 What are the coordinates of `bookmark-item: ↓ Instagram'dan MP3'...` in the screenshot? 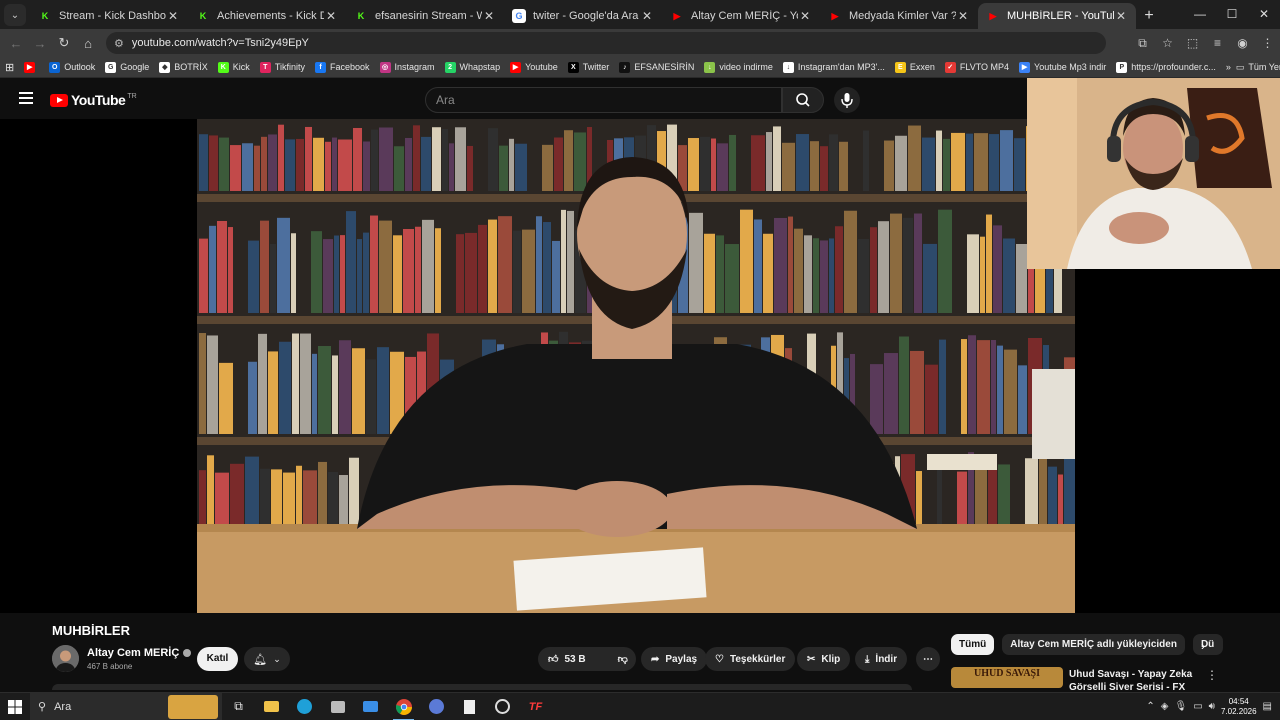 It's located at (834, 67).